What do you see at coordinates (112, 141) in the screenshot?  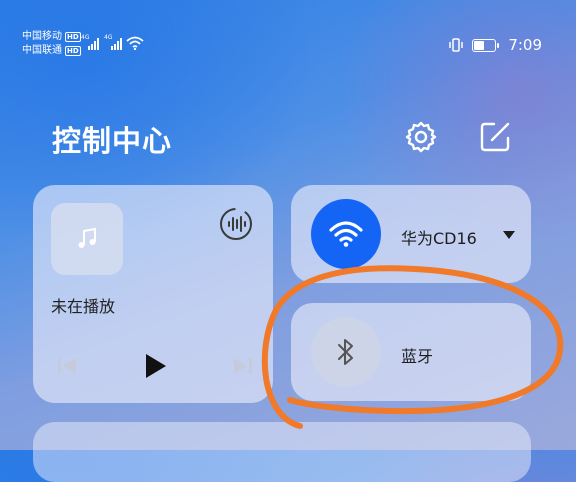 I see `page-title: 控制中心` at bounding box center [112, 141].